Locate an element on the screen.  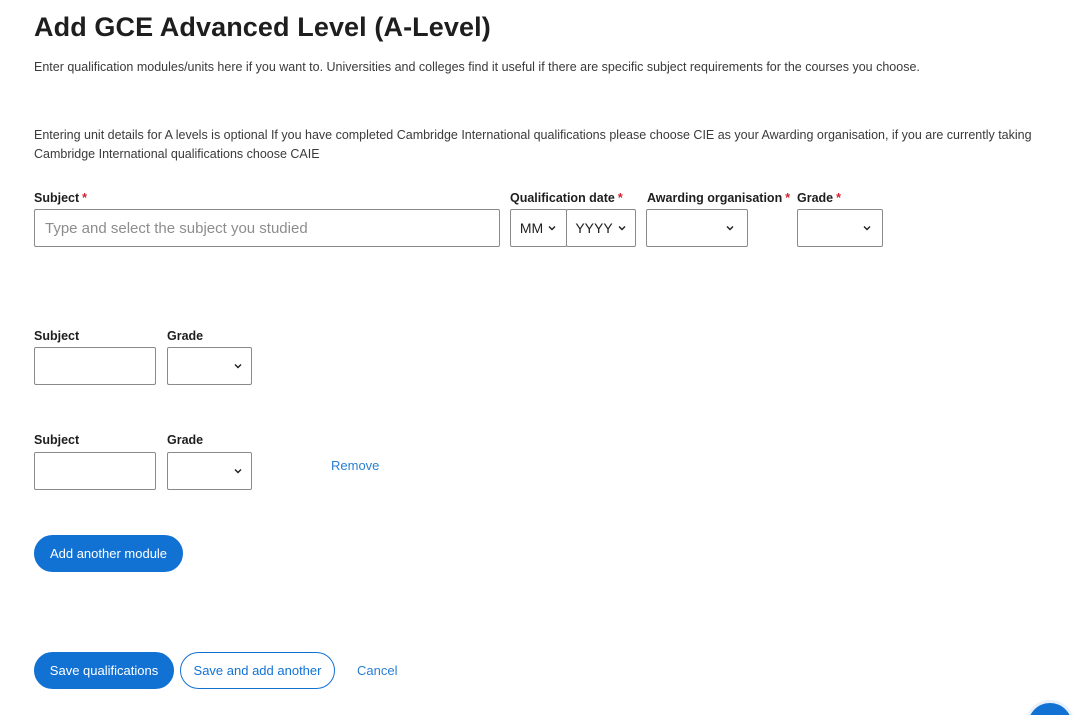
subject-input is located at coordinates (267, 228).